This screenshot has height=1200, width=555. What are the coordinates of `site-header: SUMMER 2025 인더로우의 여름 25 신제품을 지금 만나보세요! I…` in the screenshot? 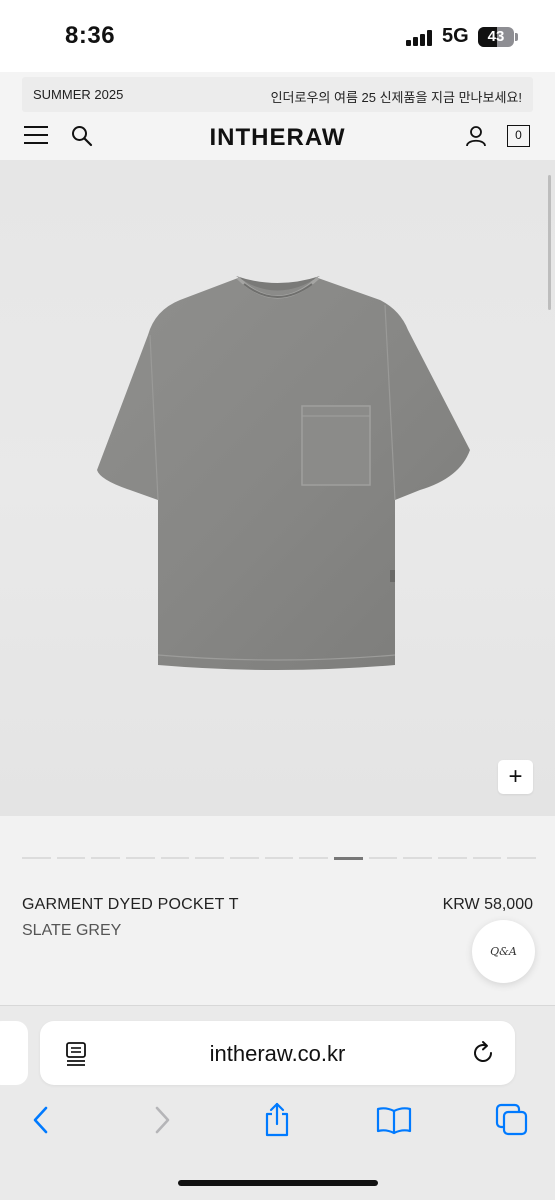 It's located at (277, 116).